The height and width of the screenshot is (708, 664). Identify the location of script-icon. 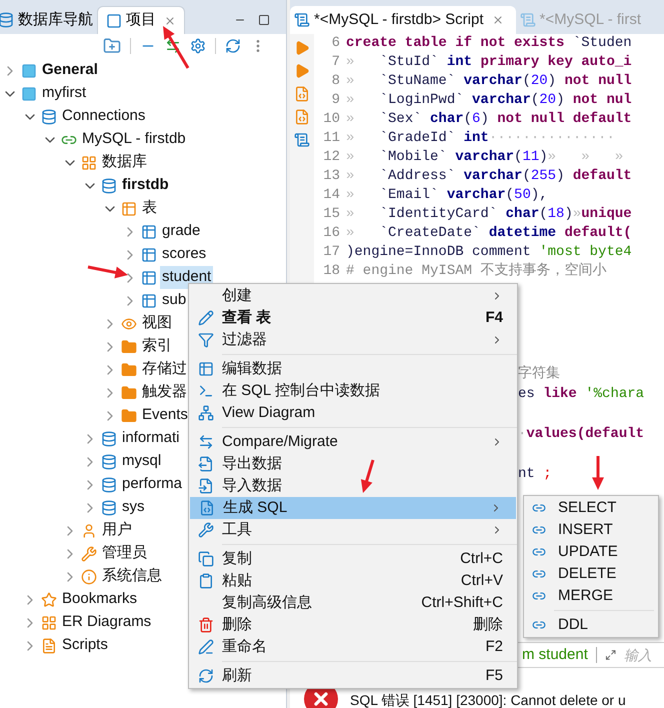
(49, 646).